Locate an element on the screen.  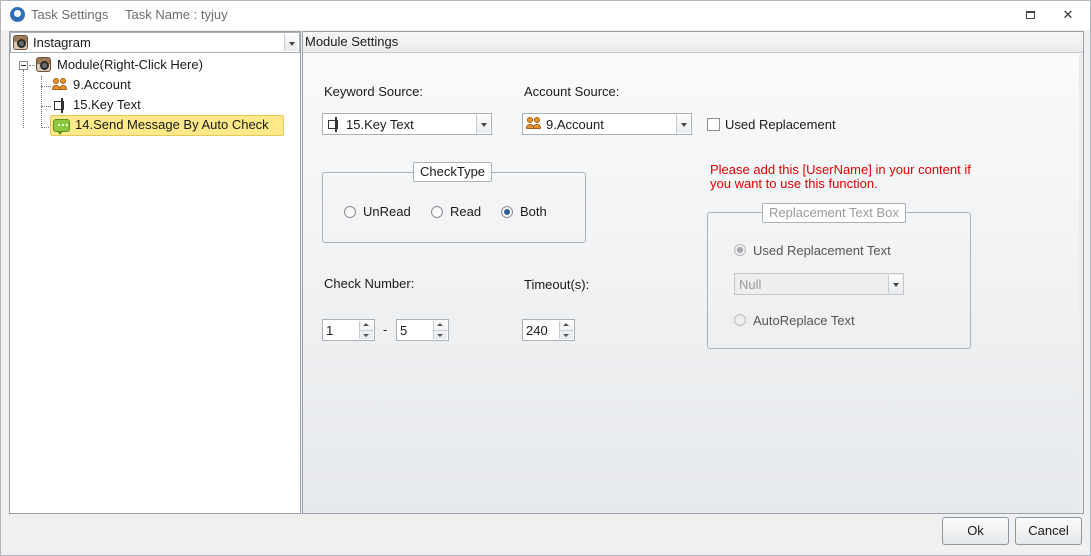
check-number-max-spinner: 5 is located at coordinates (422, 330).